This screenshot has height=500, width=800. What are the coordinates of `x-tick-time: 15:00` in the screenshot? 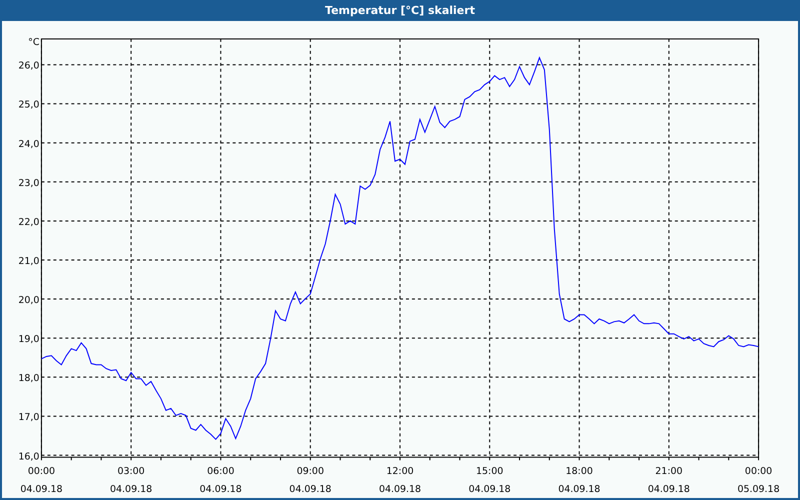 It's located at (490, 472).